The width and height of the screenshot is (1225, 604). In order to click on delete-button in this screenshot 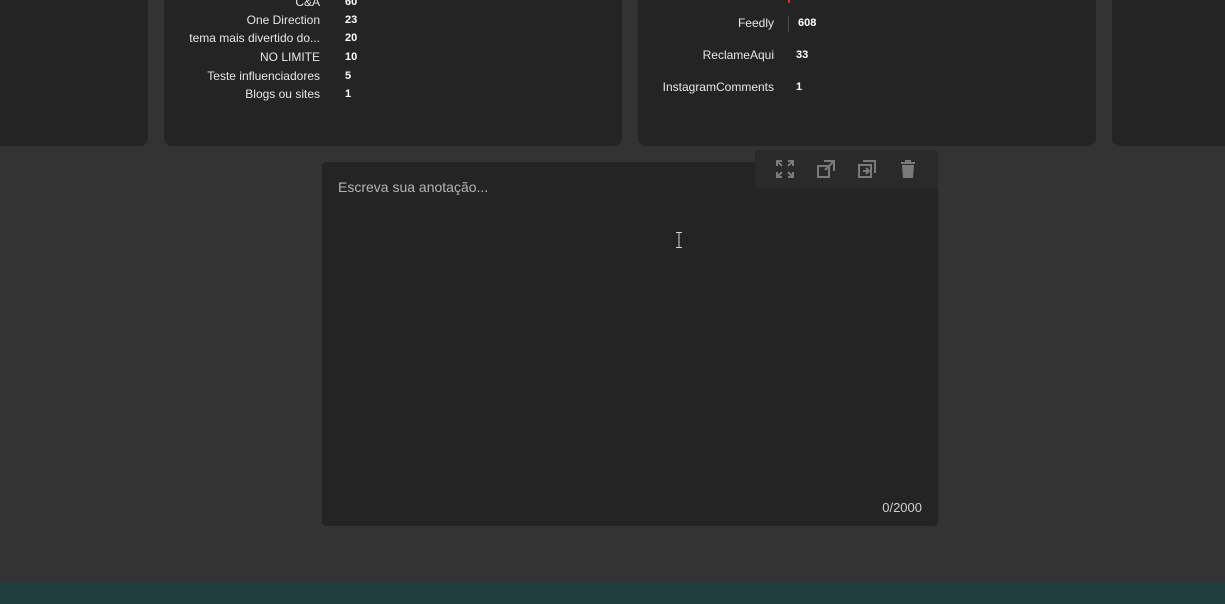, I will do `click(908, 169)`.